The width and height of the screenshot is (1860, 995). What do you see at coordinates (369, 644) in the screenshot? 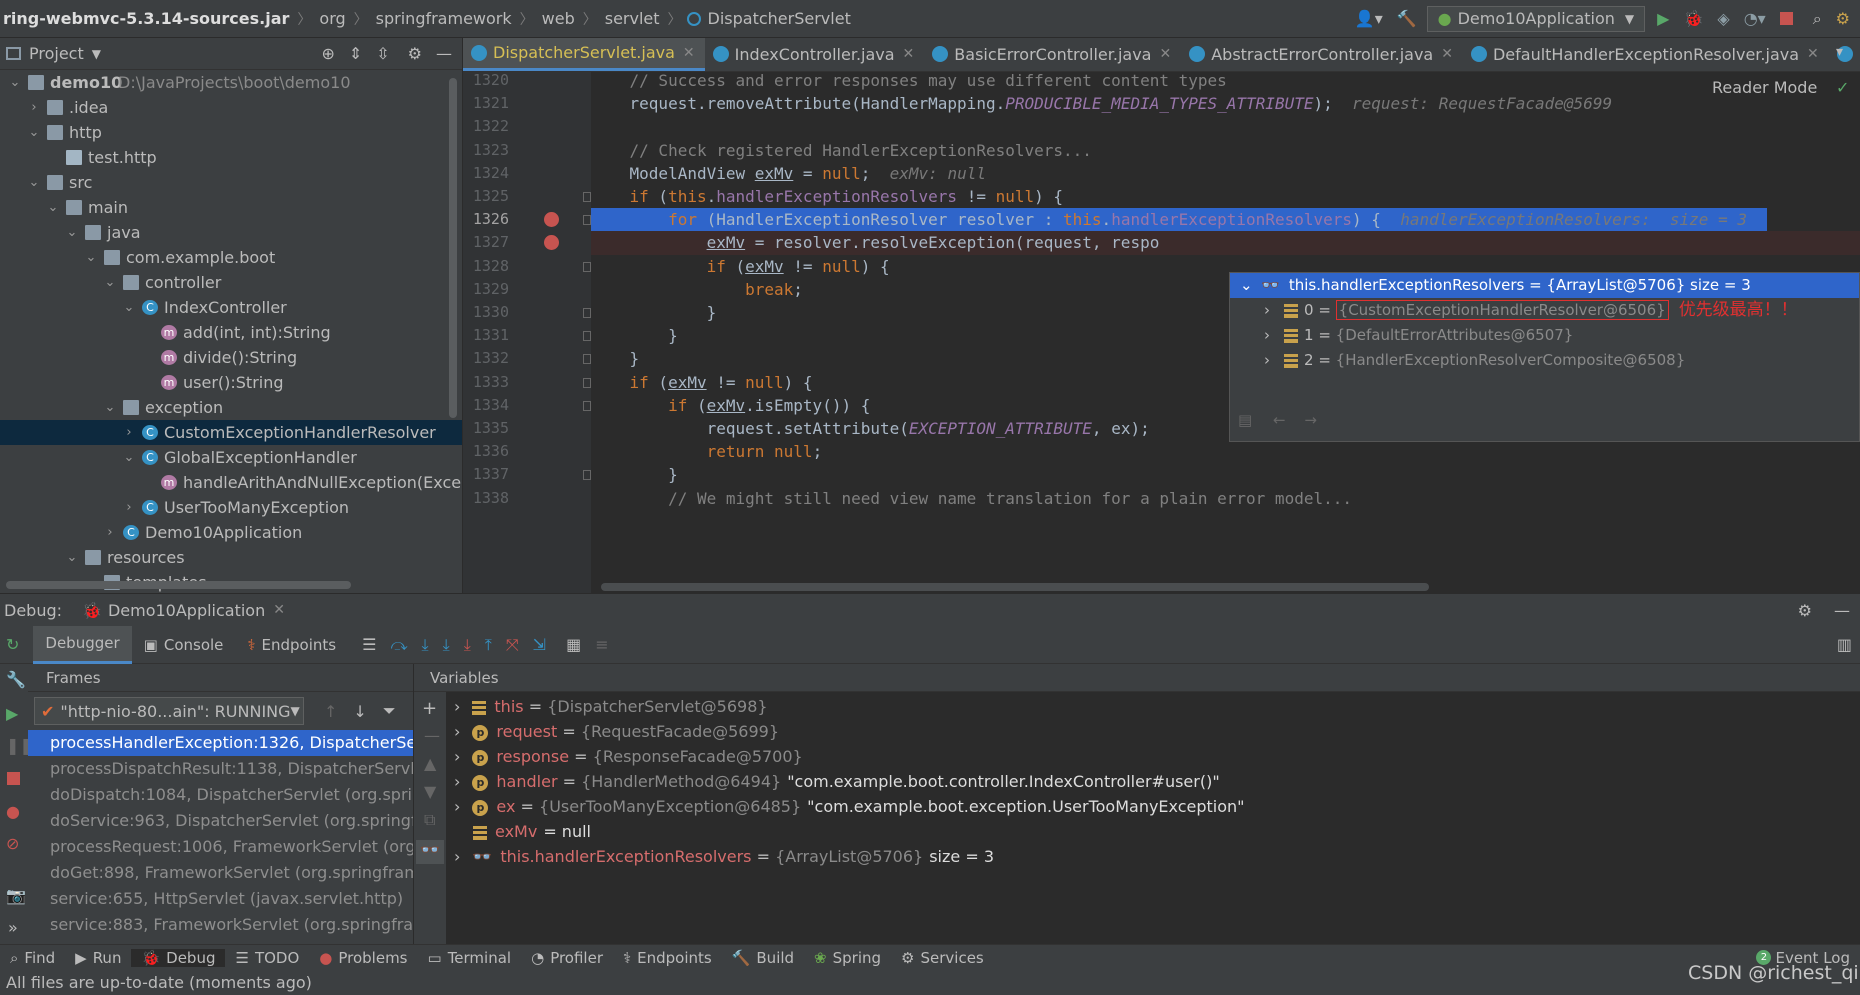
I see `layout-icon: ☰` at bounding box center [369, 644].